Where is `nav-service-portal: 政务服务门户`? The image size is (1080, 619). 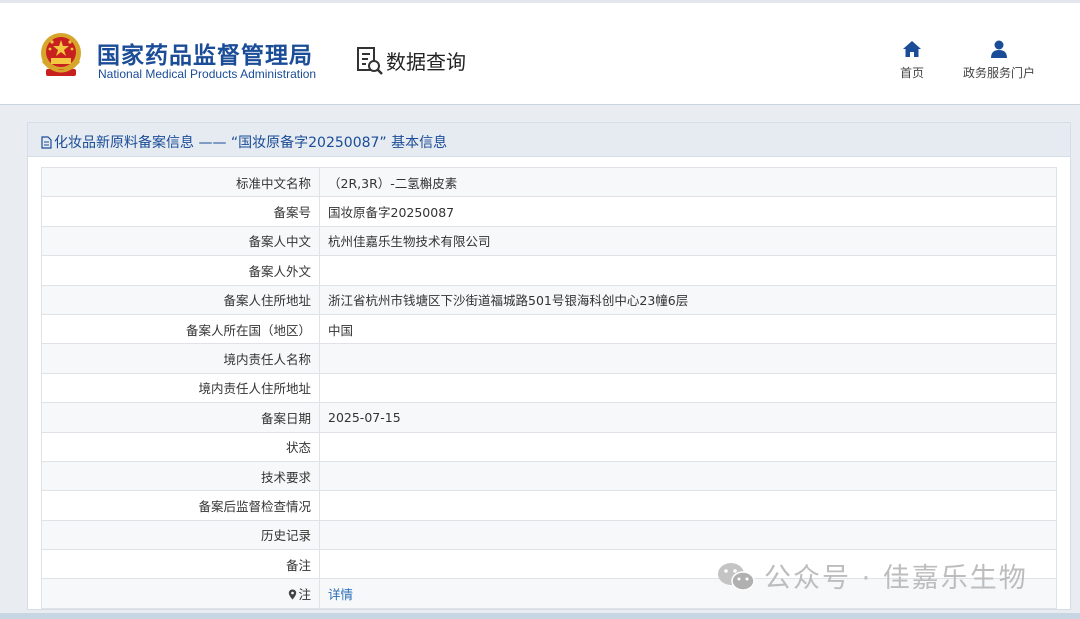
nav-service-portal: 政务服务门户 is located at coordinates (999, 60).